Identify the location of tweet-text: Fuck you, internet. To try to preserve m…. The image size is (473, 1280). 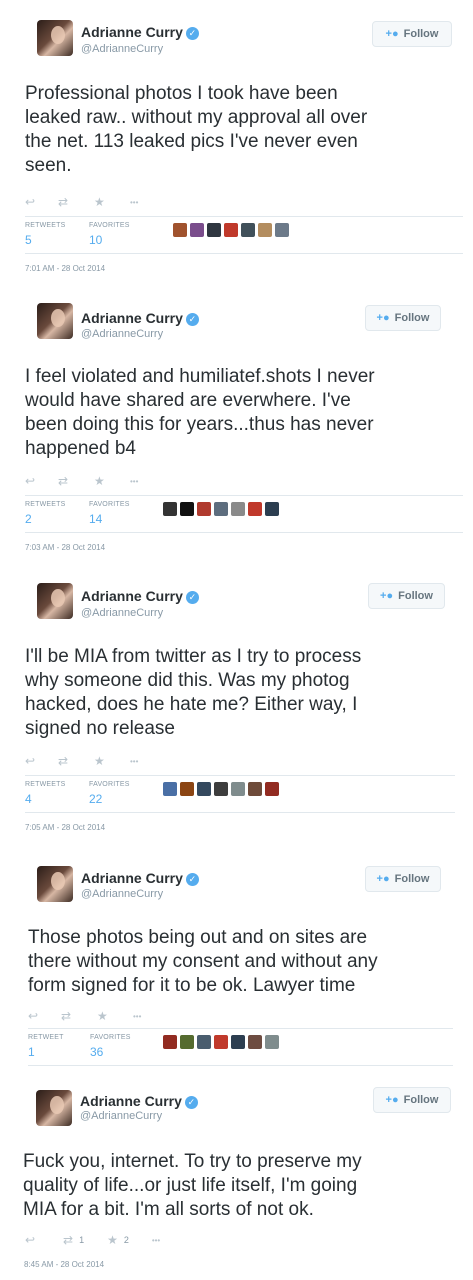
(192, 1185).